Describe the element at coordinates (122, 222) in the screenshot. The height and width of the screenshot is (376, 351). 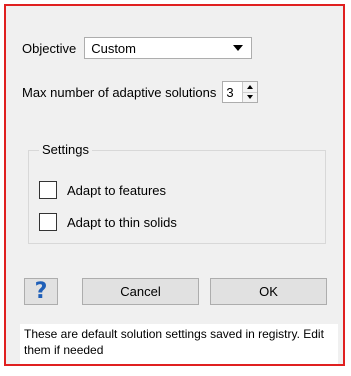
I see `adapt-to-thin-solids-label: Adapt to thin solids` at that location.